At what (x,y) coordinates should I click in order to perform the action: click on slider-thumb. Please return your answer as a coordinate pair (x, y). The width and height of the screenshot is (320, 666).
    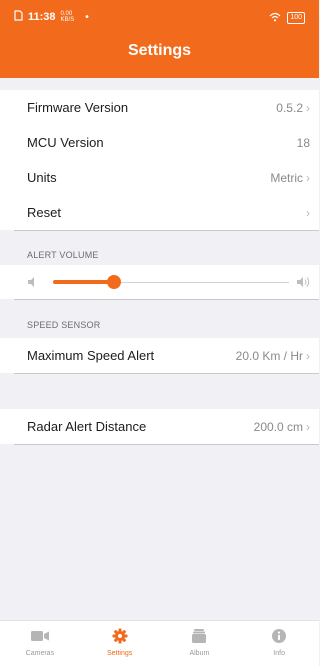
    Looking at the image, I should click on (114, 282).